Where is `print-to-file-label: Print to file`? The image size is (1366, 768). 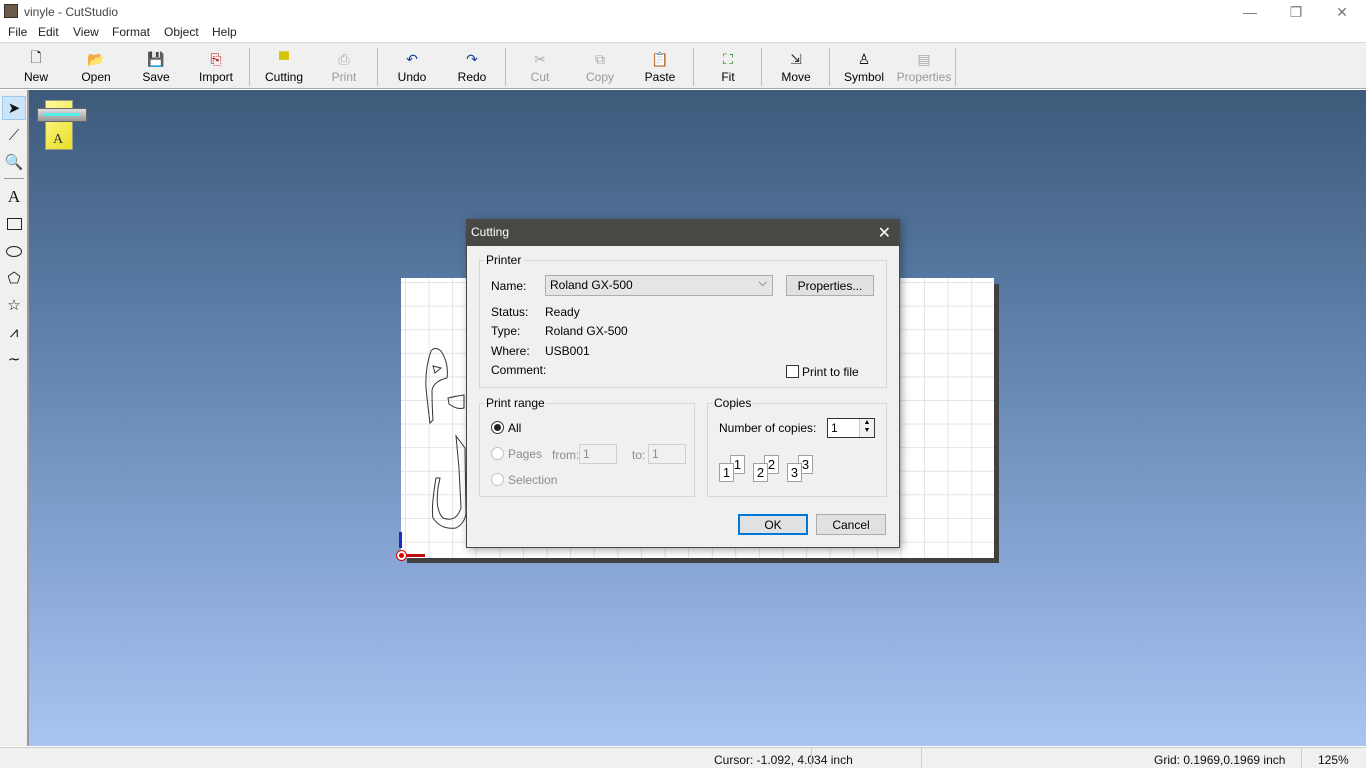
print-to-file-label: Print to file is located at coordinates (830, 372).